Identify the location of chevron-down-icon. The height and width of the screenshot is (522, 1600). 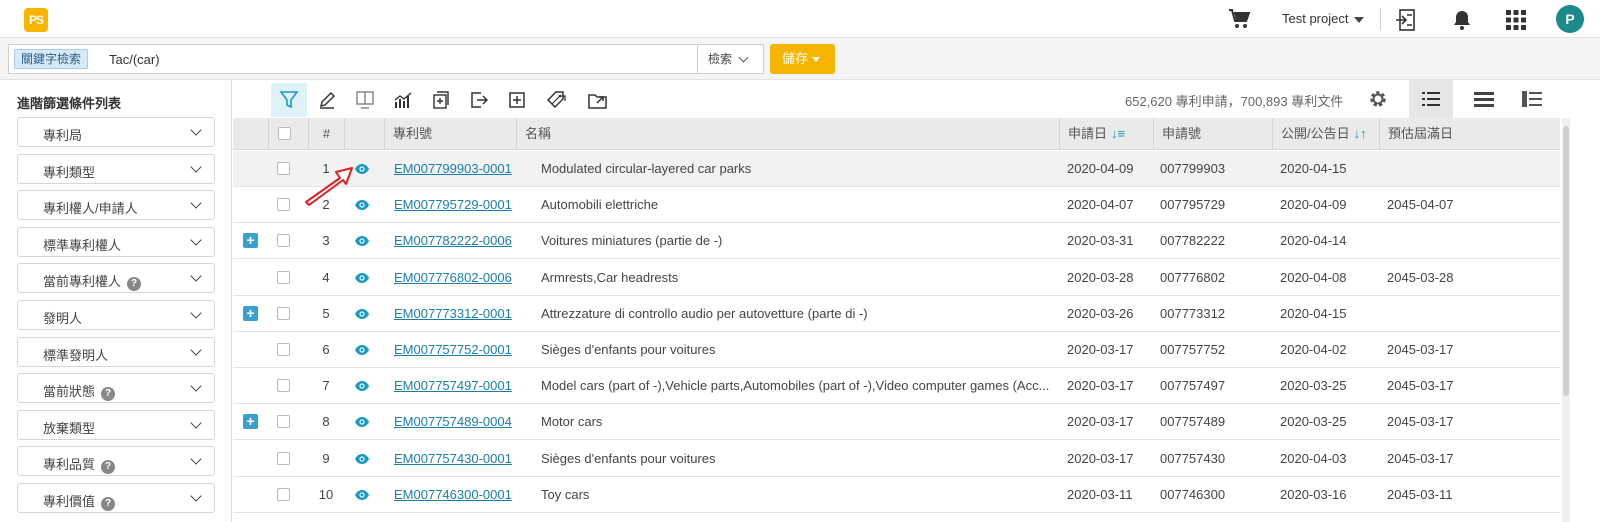
(196, 496).